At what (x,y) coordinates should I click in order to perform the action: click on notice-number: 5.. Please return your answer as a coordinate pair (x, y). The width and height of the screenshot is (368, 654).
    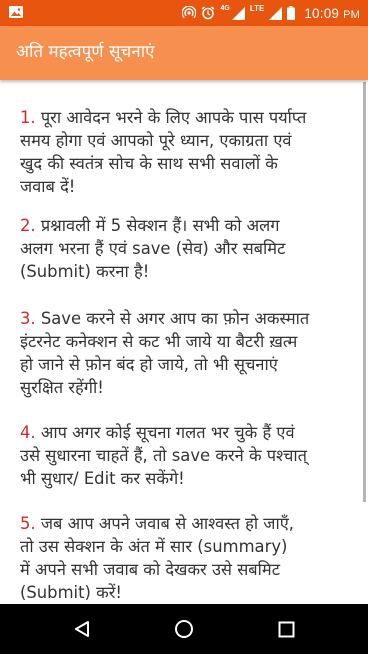
    Looking at the image, I should click on (28, 523).